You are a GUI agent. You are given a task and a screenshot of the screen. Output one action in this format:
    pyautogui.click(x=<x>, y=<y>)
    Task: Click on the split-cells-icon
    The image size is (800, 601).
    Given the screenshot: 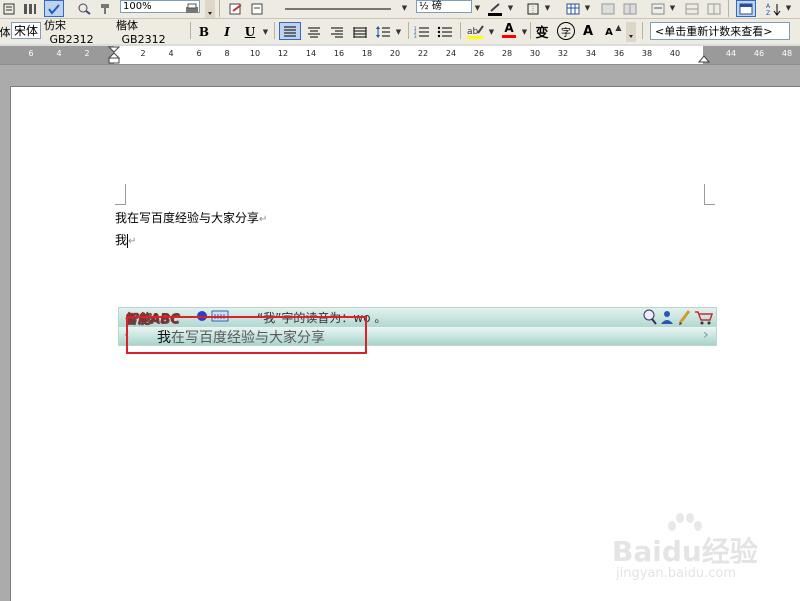 What is the action you would take?
    pyautogui.click(x=630, y=8)
    